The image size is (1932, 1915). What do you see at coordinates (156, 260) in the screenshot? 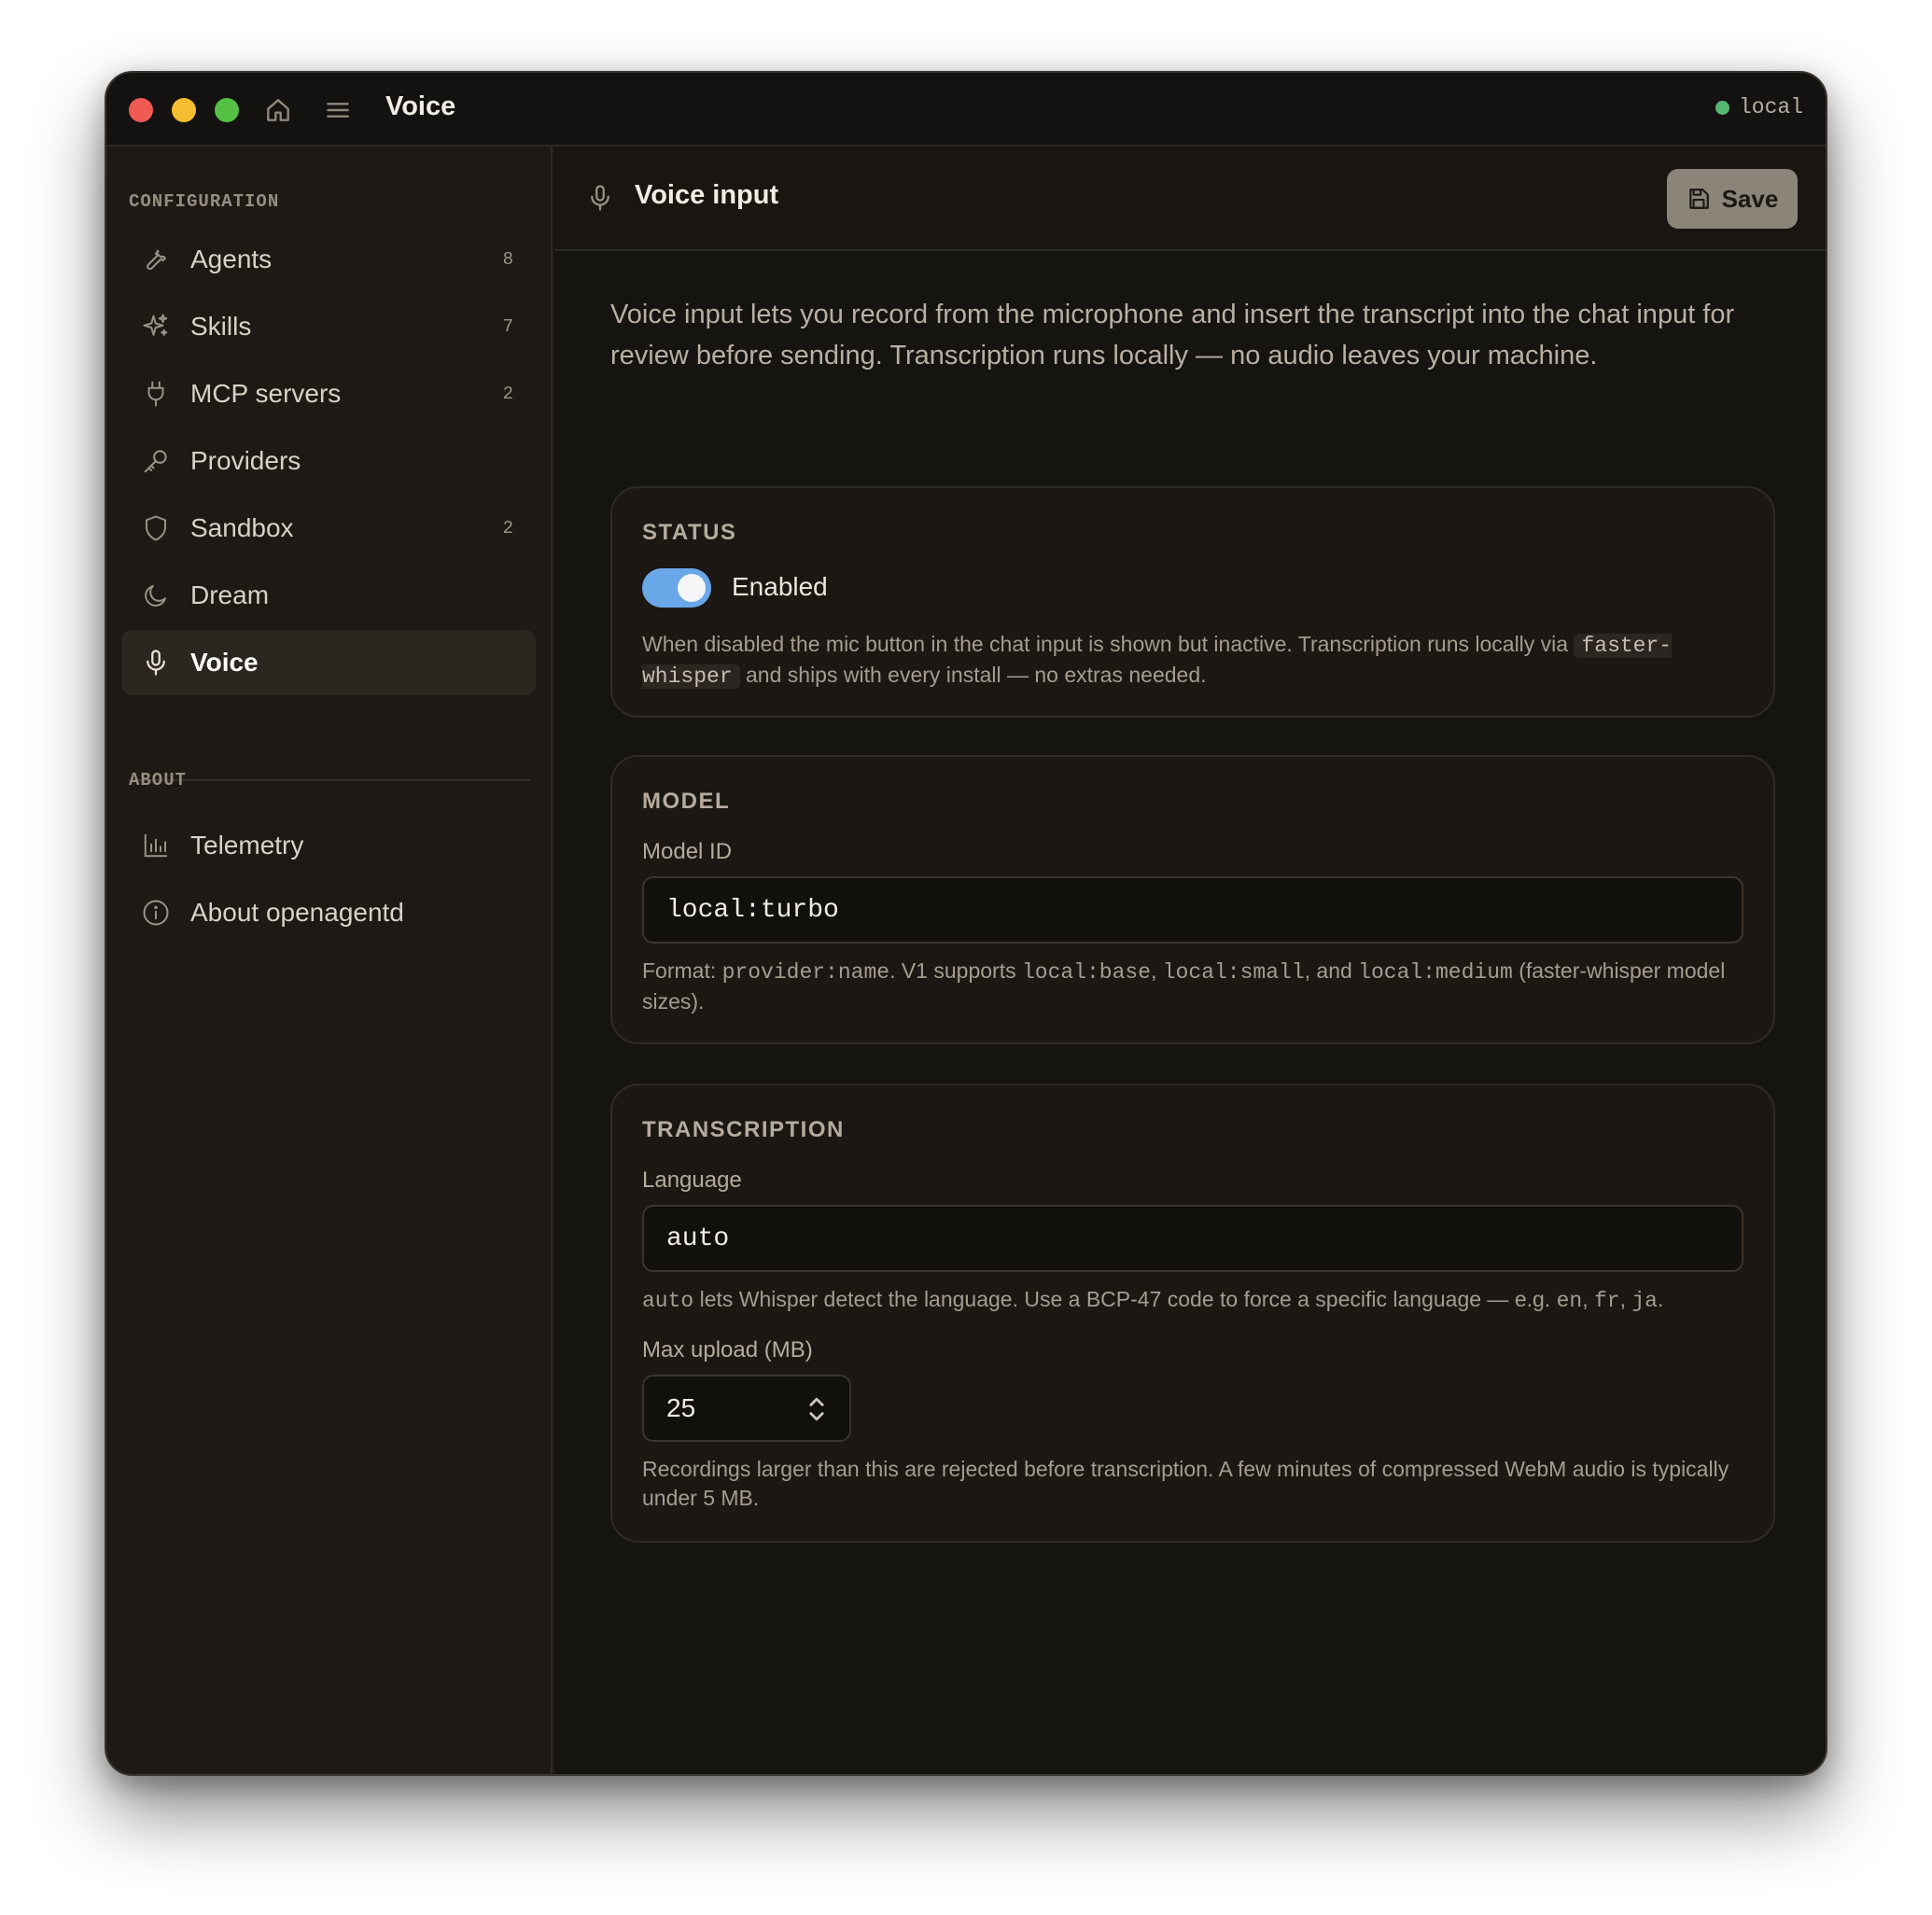
I see `wrench-icon` at bounding box center [156, 260].